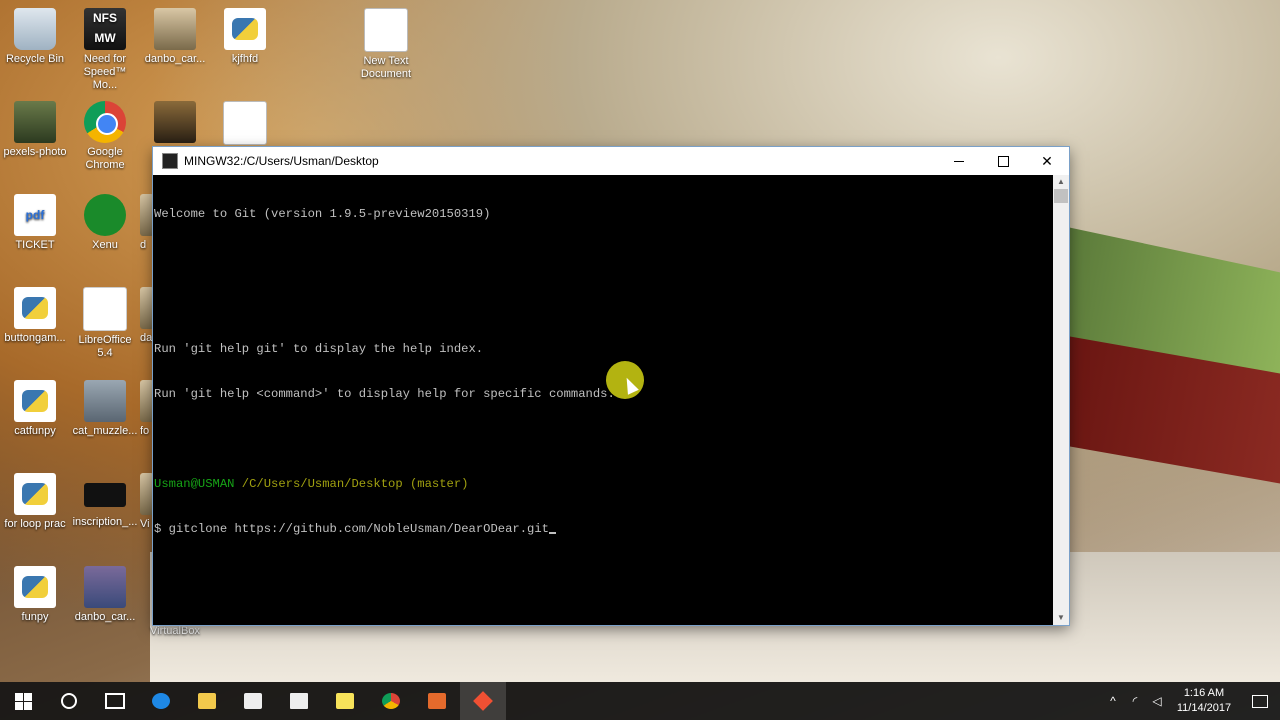 This screenshot has height=720, width=1280. What do you see at coordinates (35, 524) in the screenshot?
I see `desktop-icon-label: for loop prac` at bounding box center [35, 524].